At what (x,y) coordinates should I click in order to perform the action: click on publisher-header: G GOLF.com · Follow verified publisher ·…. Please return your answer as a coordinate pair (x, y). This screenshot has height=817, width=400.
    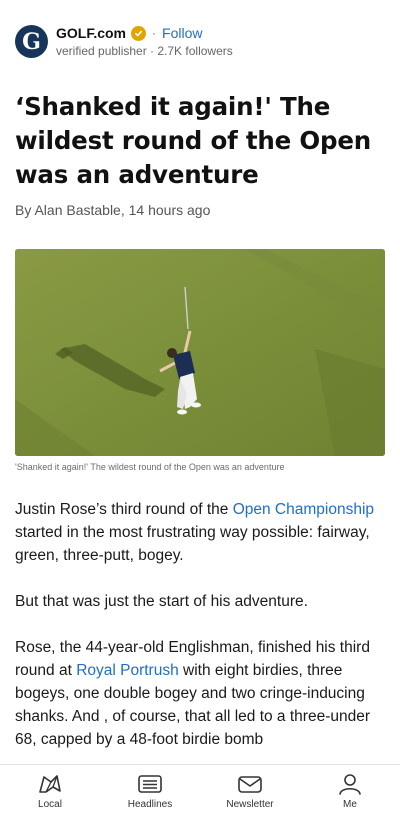
    Looking at the image, I should click on (200, 44).